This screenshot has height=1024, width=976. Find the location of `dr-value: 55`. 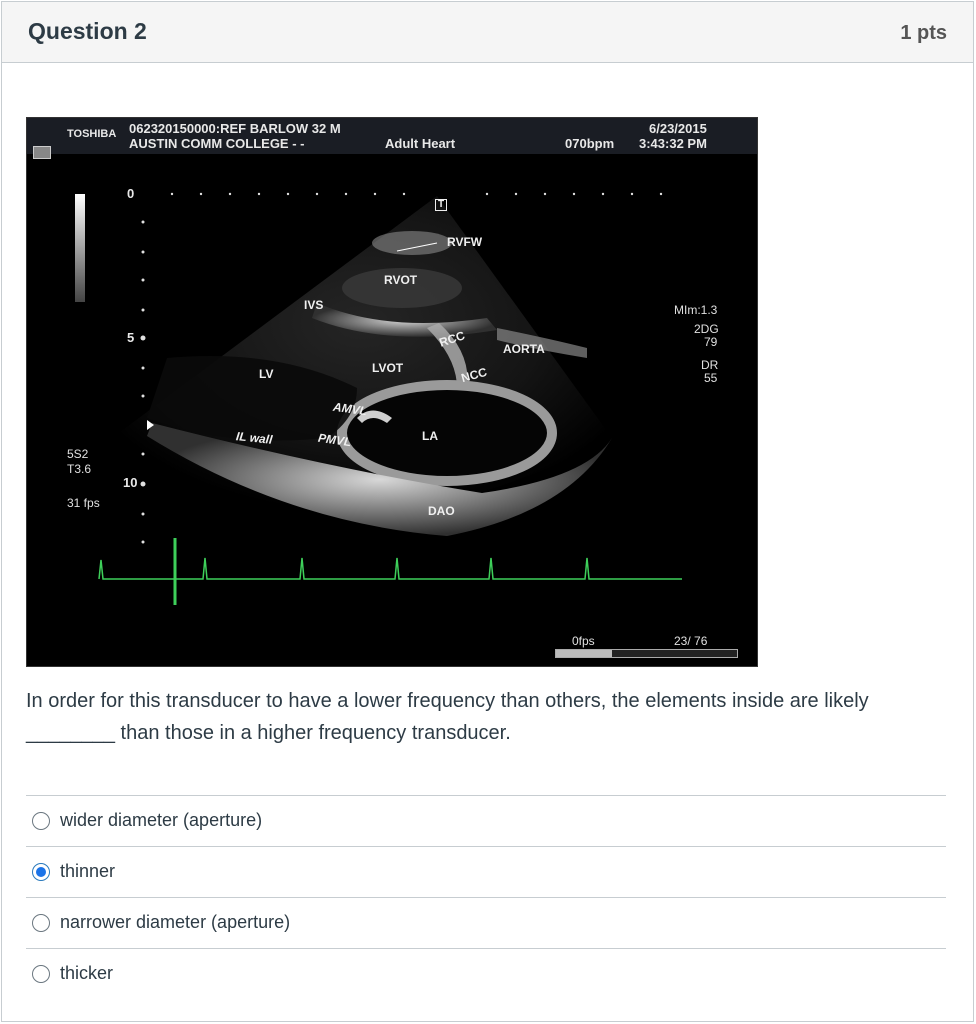

dr-value: 55 is located at coordinates (711, 378).